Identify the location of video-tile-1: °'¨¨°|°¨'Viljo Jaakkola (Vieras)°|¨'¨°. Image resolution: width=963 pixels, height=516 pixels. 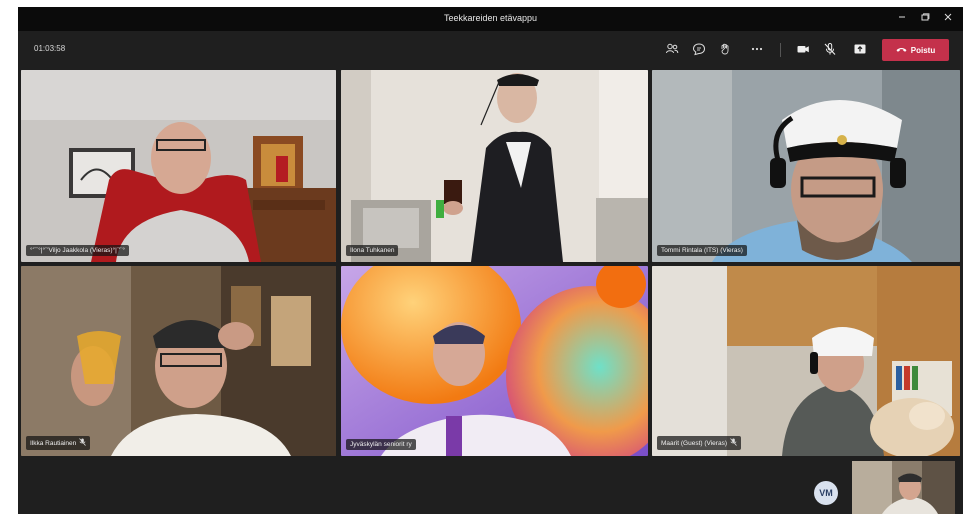
(178, 166).